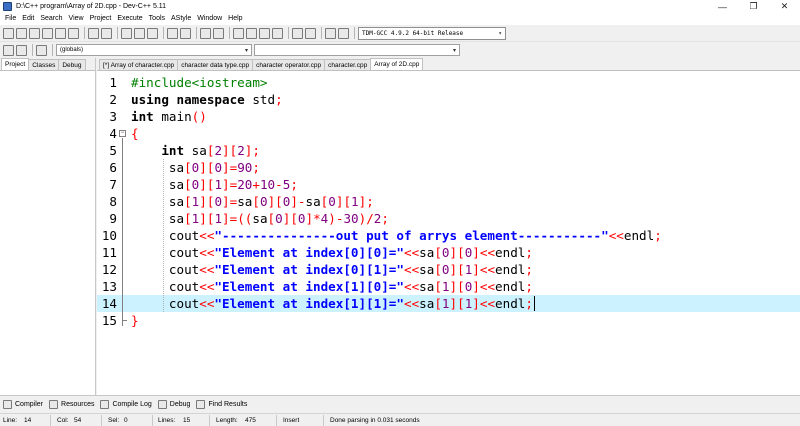 The height and width of the screenshot is (426, 800). I want to click on tab-debug-output: Debug, so click(173, 404).